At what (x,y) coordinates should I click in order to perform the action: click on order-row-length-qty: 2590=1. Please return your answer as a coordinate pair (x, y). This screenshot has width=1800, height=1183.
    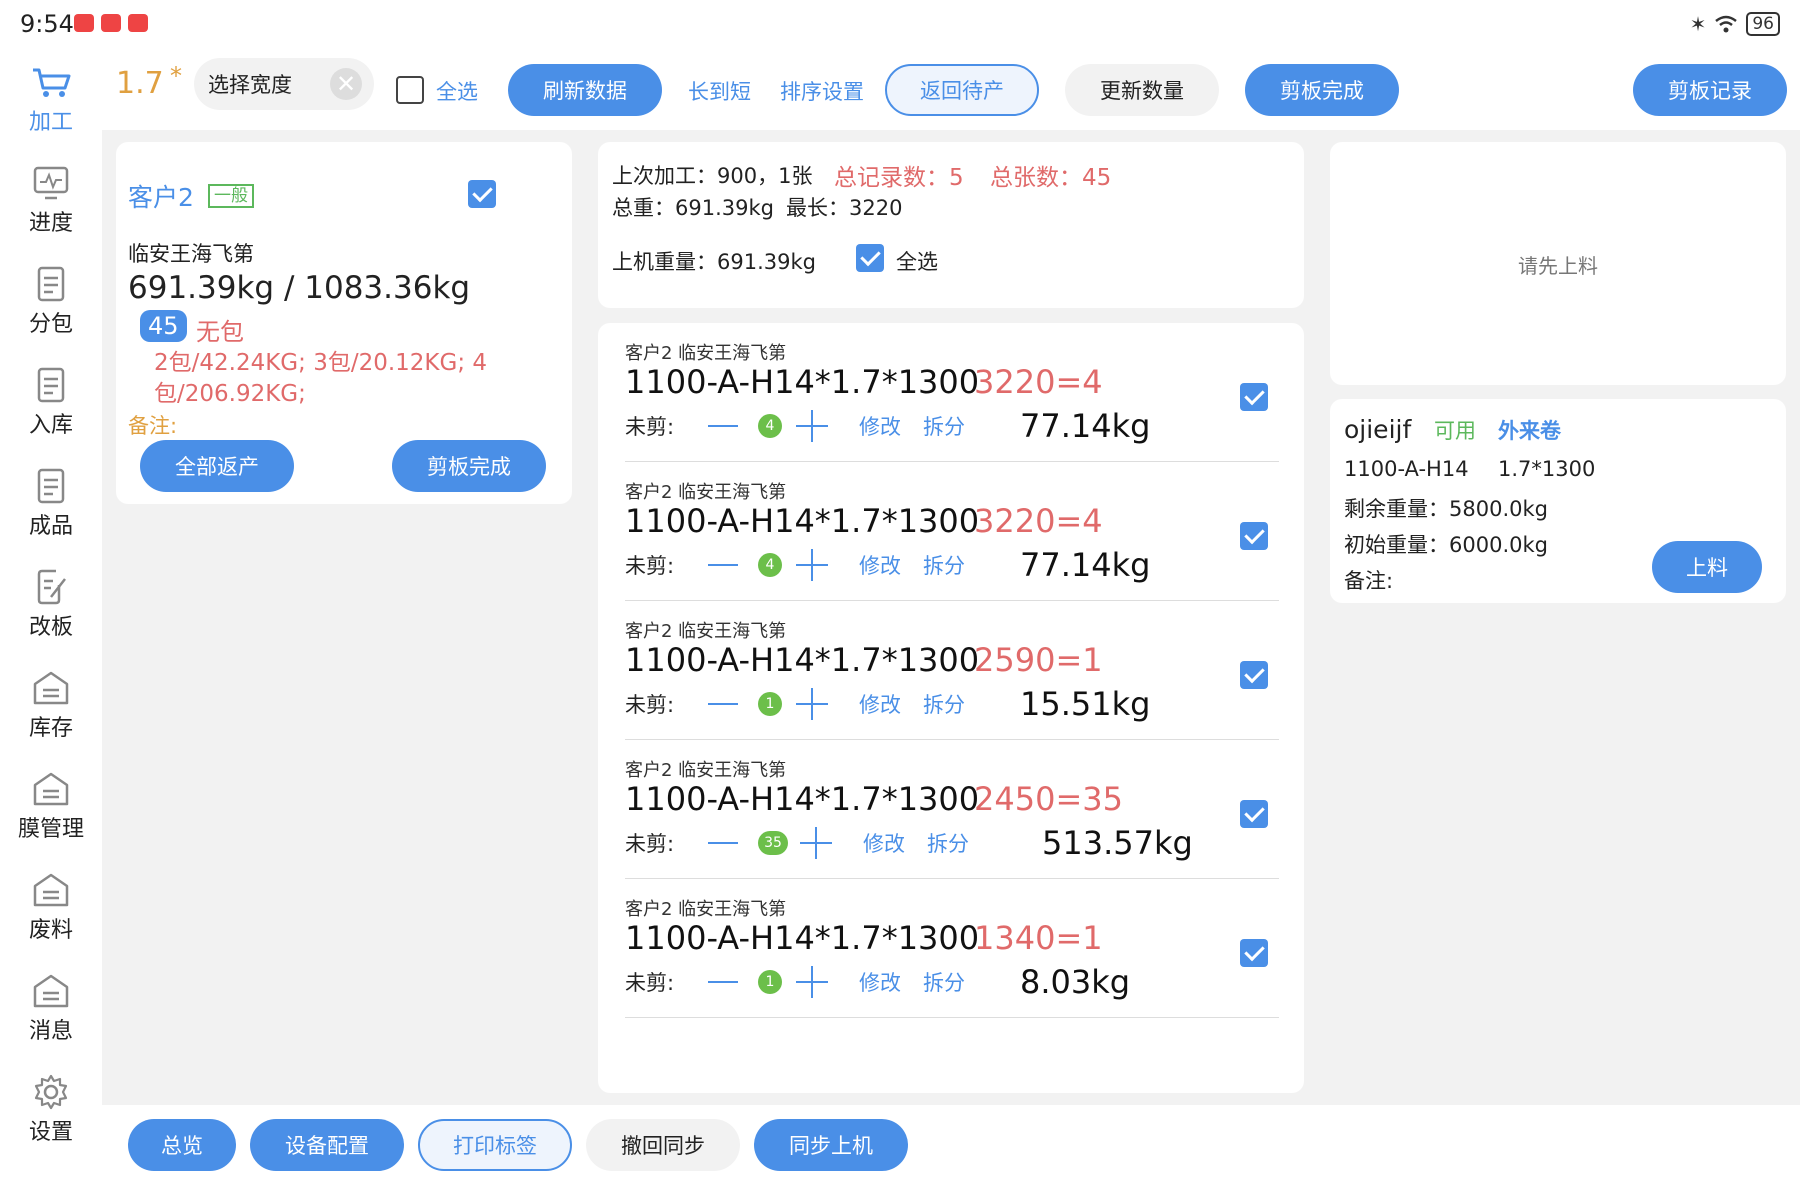
    Looking at the image, I should click on (1038, 660).